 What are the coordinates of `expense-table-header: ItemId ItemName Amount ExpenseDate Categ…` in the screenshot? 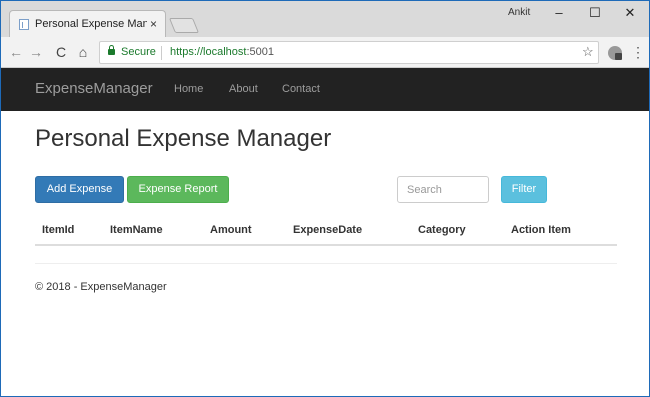 It's located at (326, 232).